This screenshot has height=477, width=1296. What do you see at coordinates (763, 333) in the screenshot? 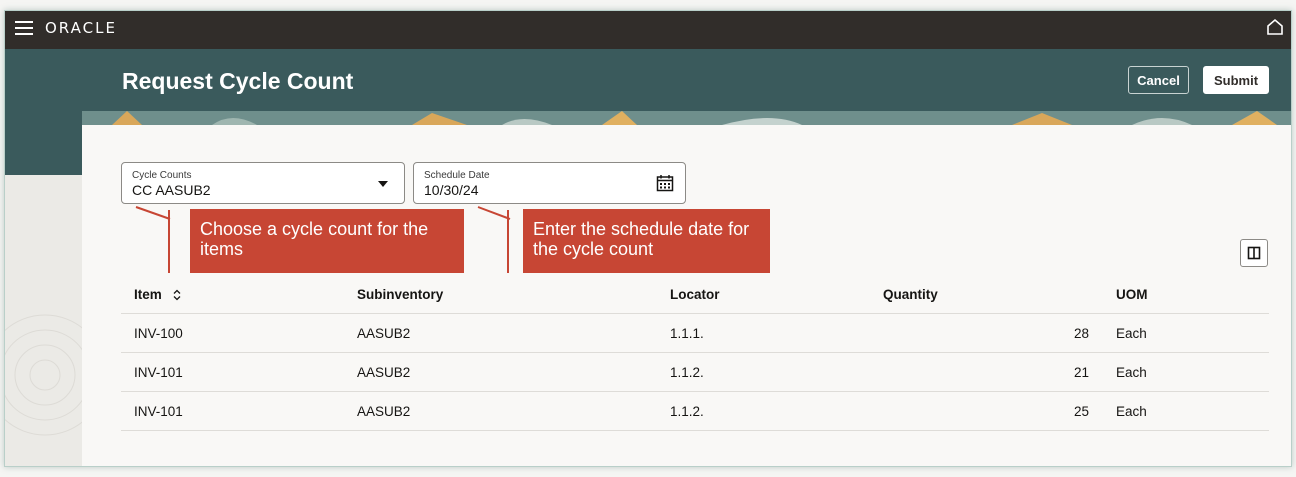
I see `cell-locator: 1.1.1.` at bounding box center [763, 333].